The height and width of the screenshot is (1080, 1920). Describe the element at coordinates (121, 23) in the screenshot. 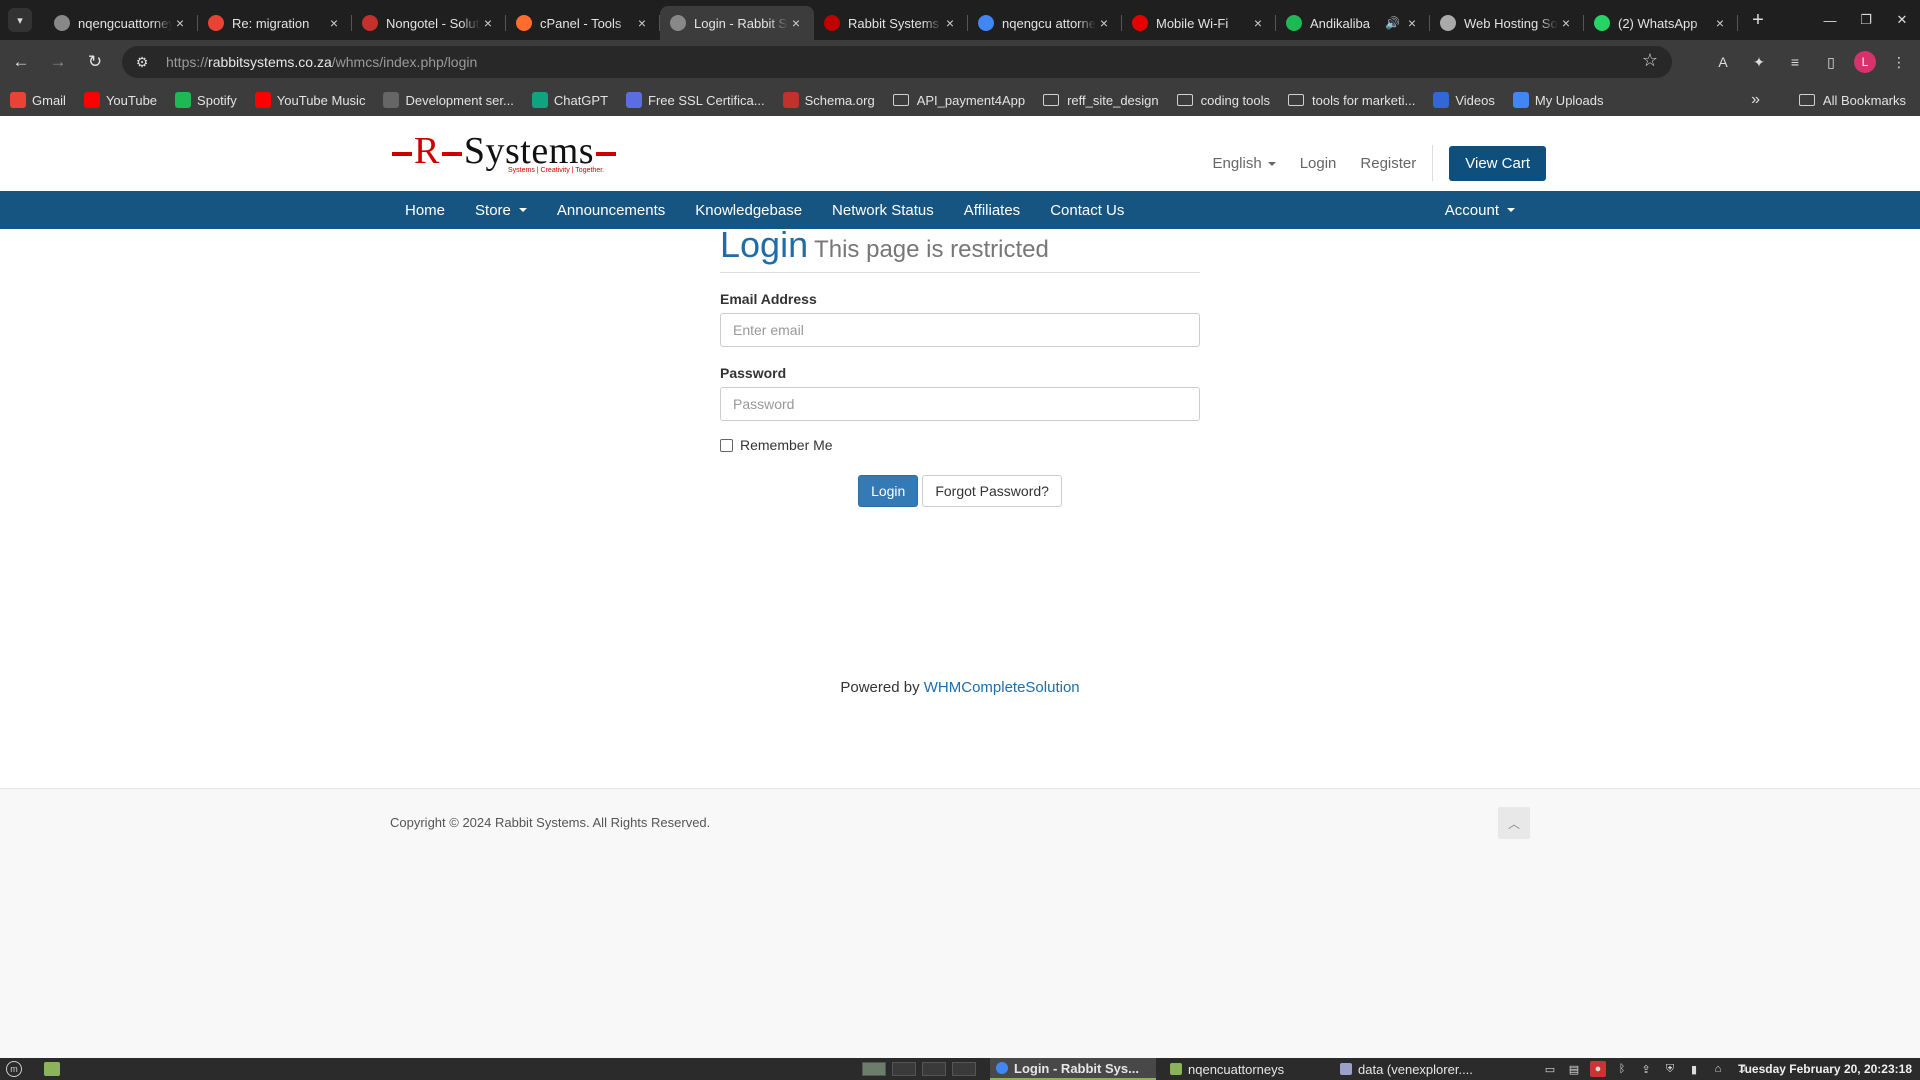

I see `browser-tab: nqengcuattorneys ×` at that location.